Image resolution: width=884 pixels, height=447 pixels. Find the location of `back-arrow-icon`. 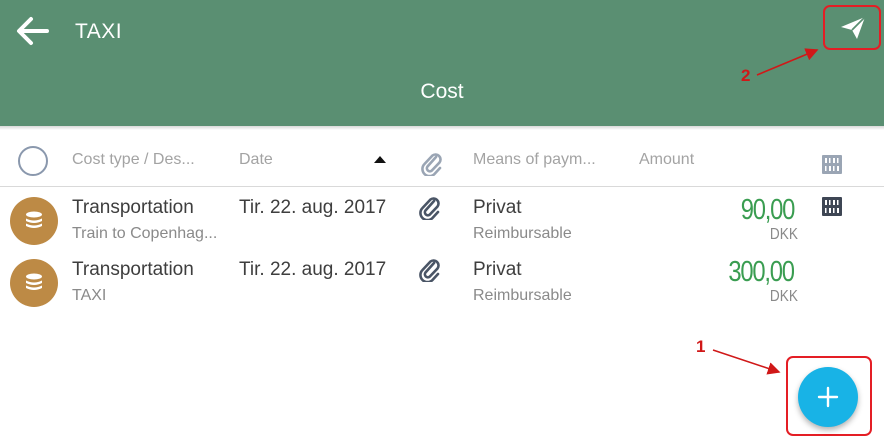

back-arrow-icon is located at coordinates (33, 31).